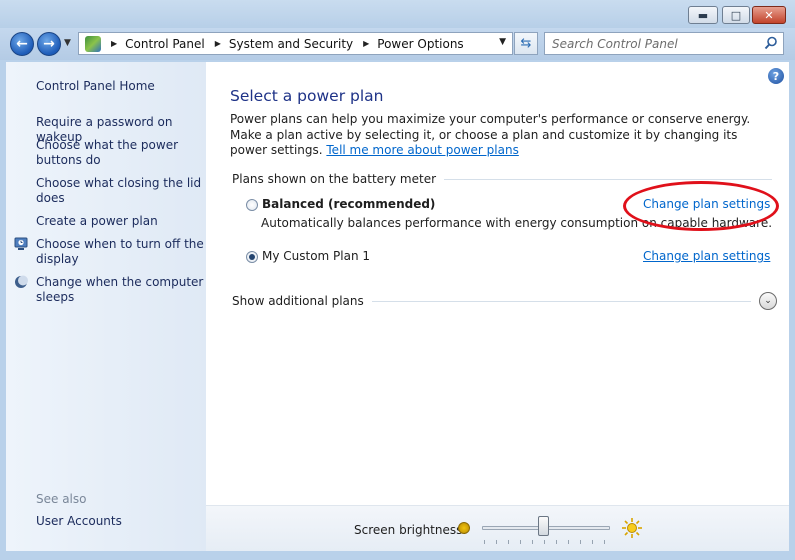  What do you see at coordinates (93, 43) in the screenshot?
I see `control-panel-icon` at bounding box center [93, 43].